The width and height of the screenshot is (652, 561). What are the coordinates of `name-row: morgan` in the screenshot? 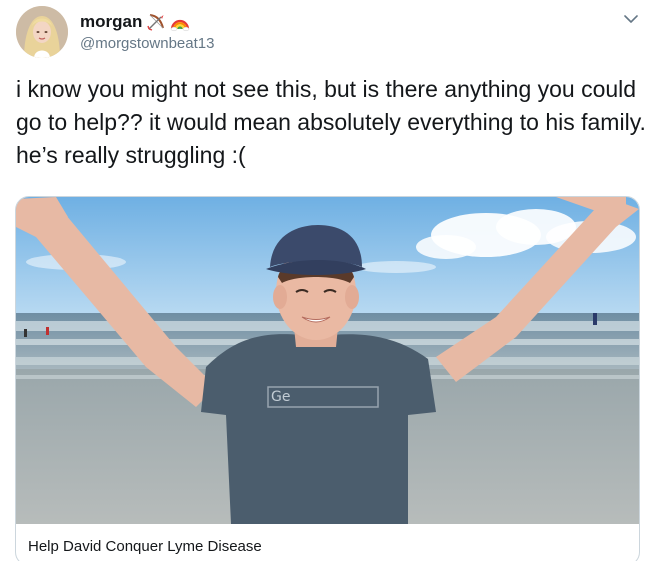 It's located at (135, 22).